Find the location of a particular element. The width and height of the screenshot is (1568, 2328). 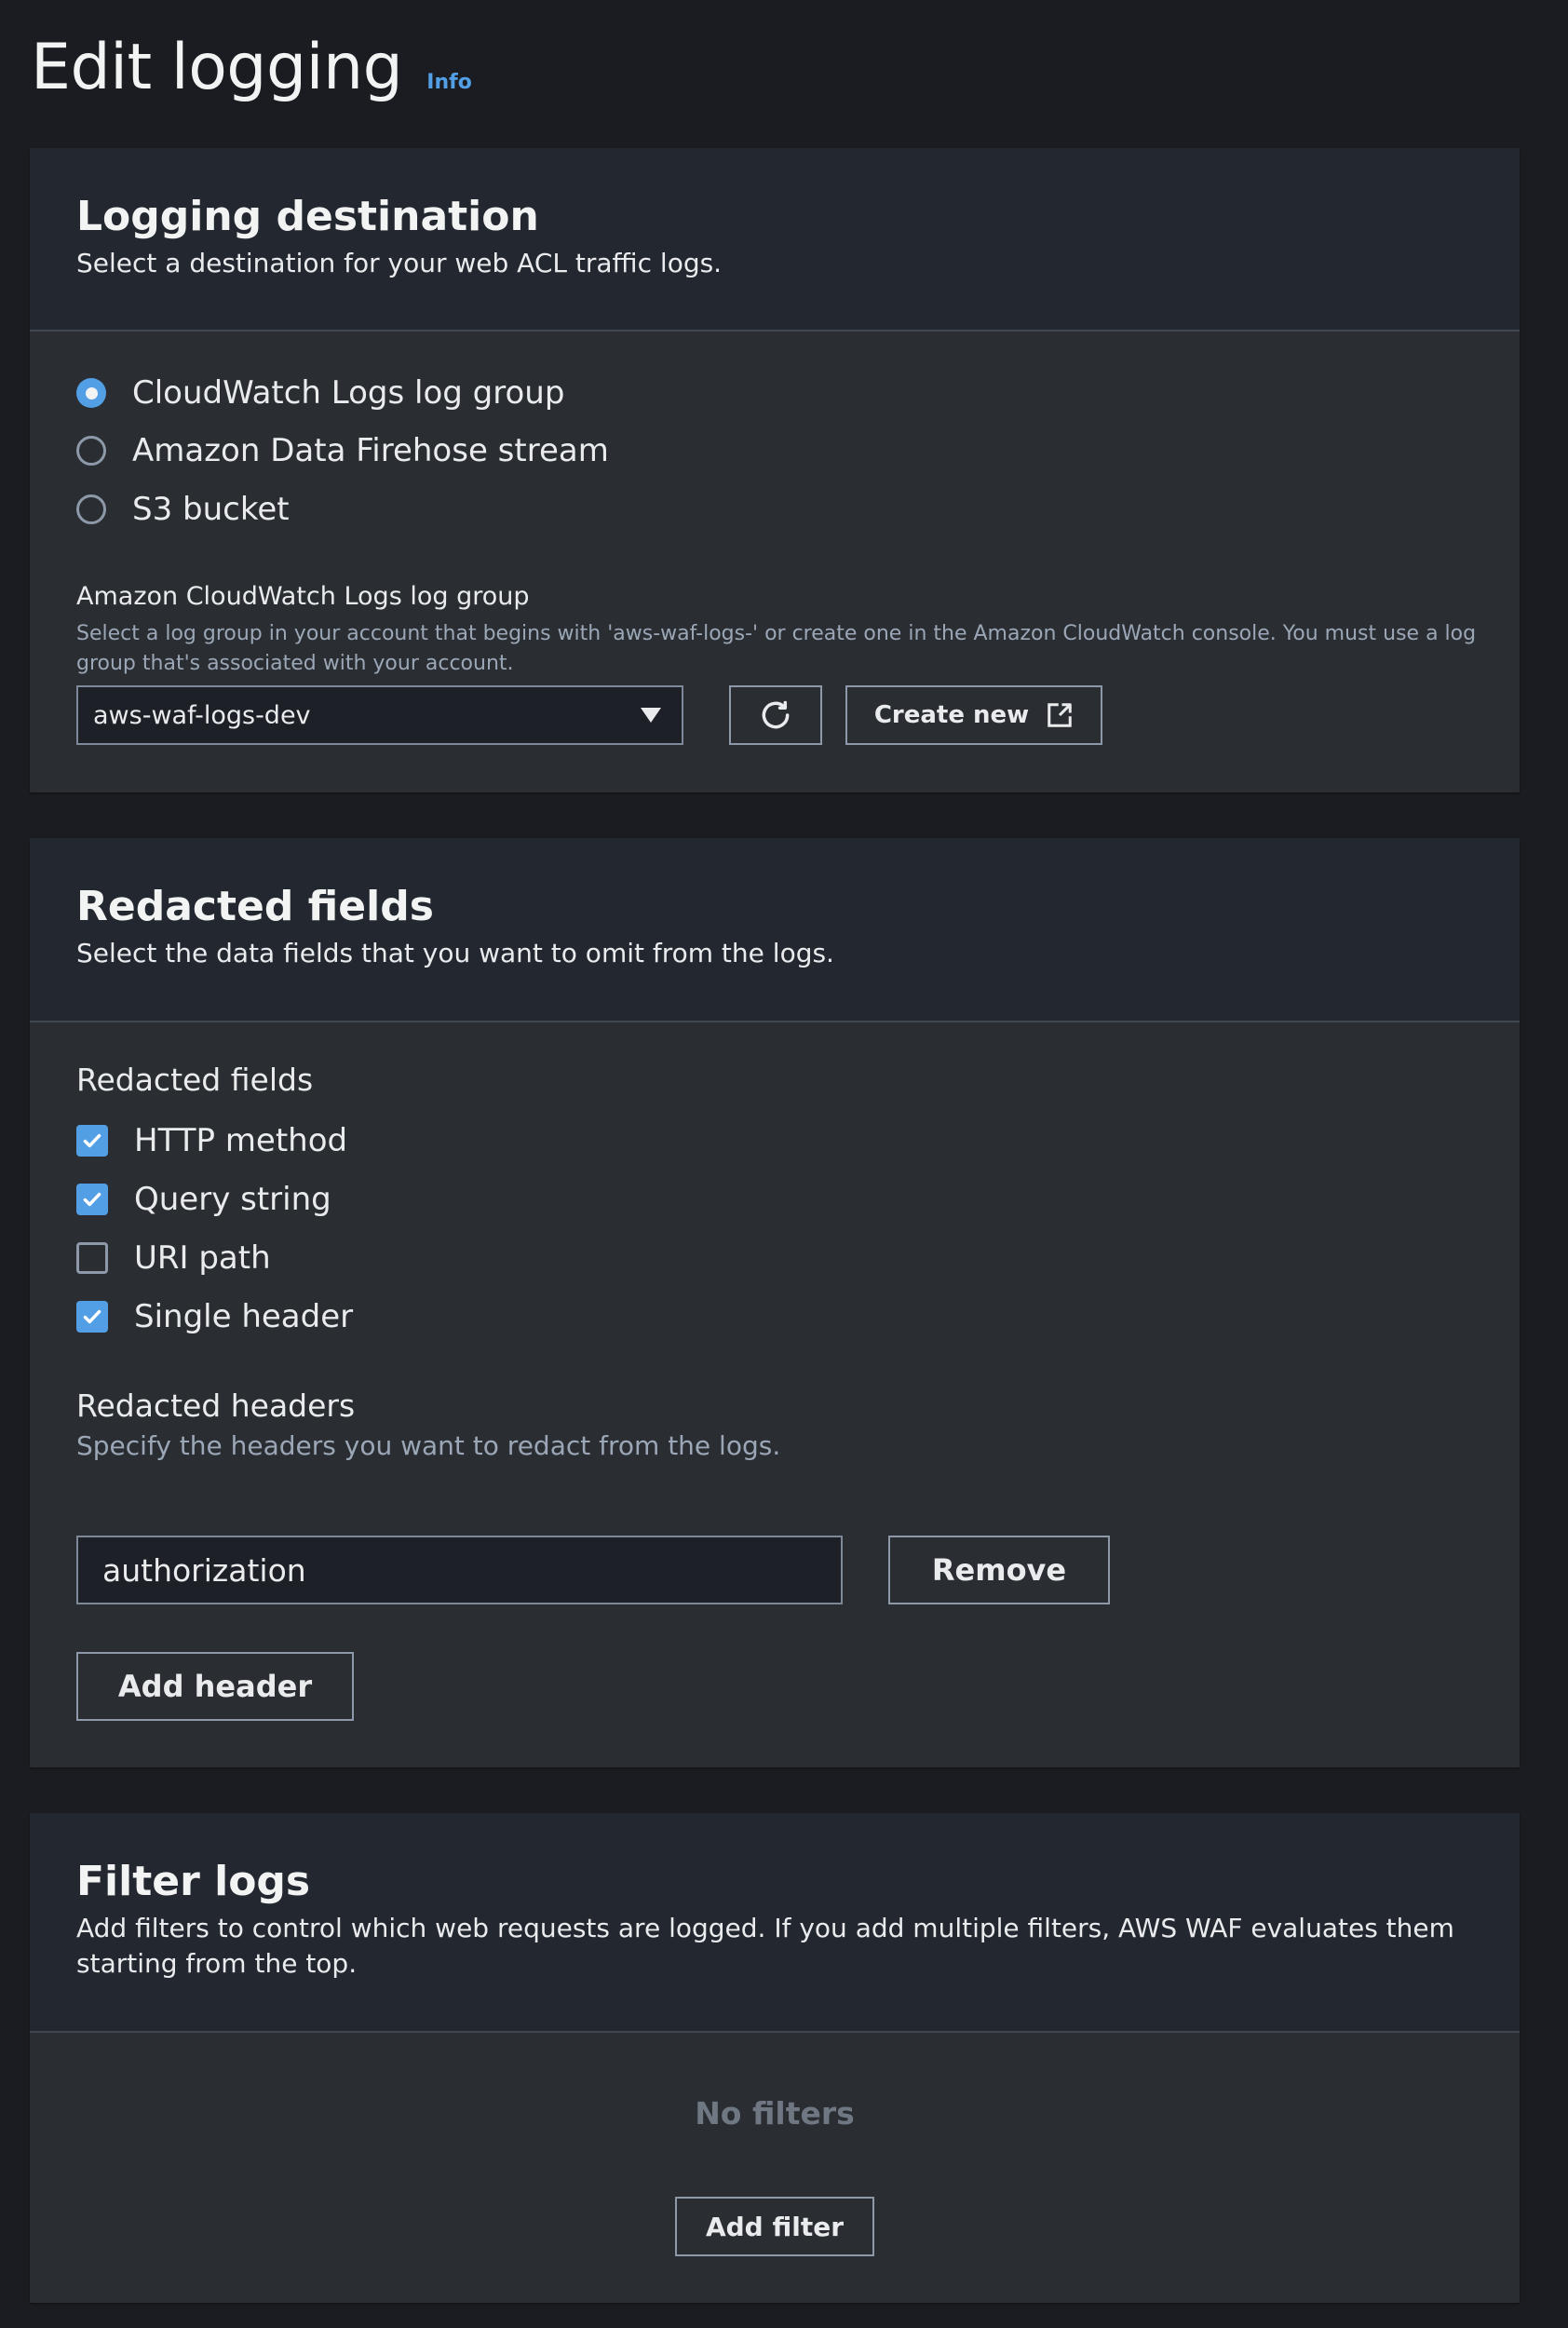

radio-label-firehose: Amazon Data Firehose stream is located at coordinates (371, 450).